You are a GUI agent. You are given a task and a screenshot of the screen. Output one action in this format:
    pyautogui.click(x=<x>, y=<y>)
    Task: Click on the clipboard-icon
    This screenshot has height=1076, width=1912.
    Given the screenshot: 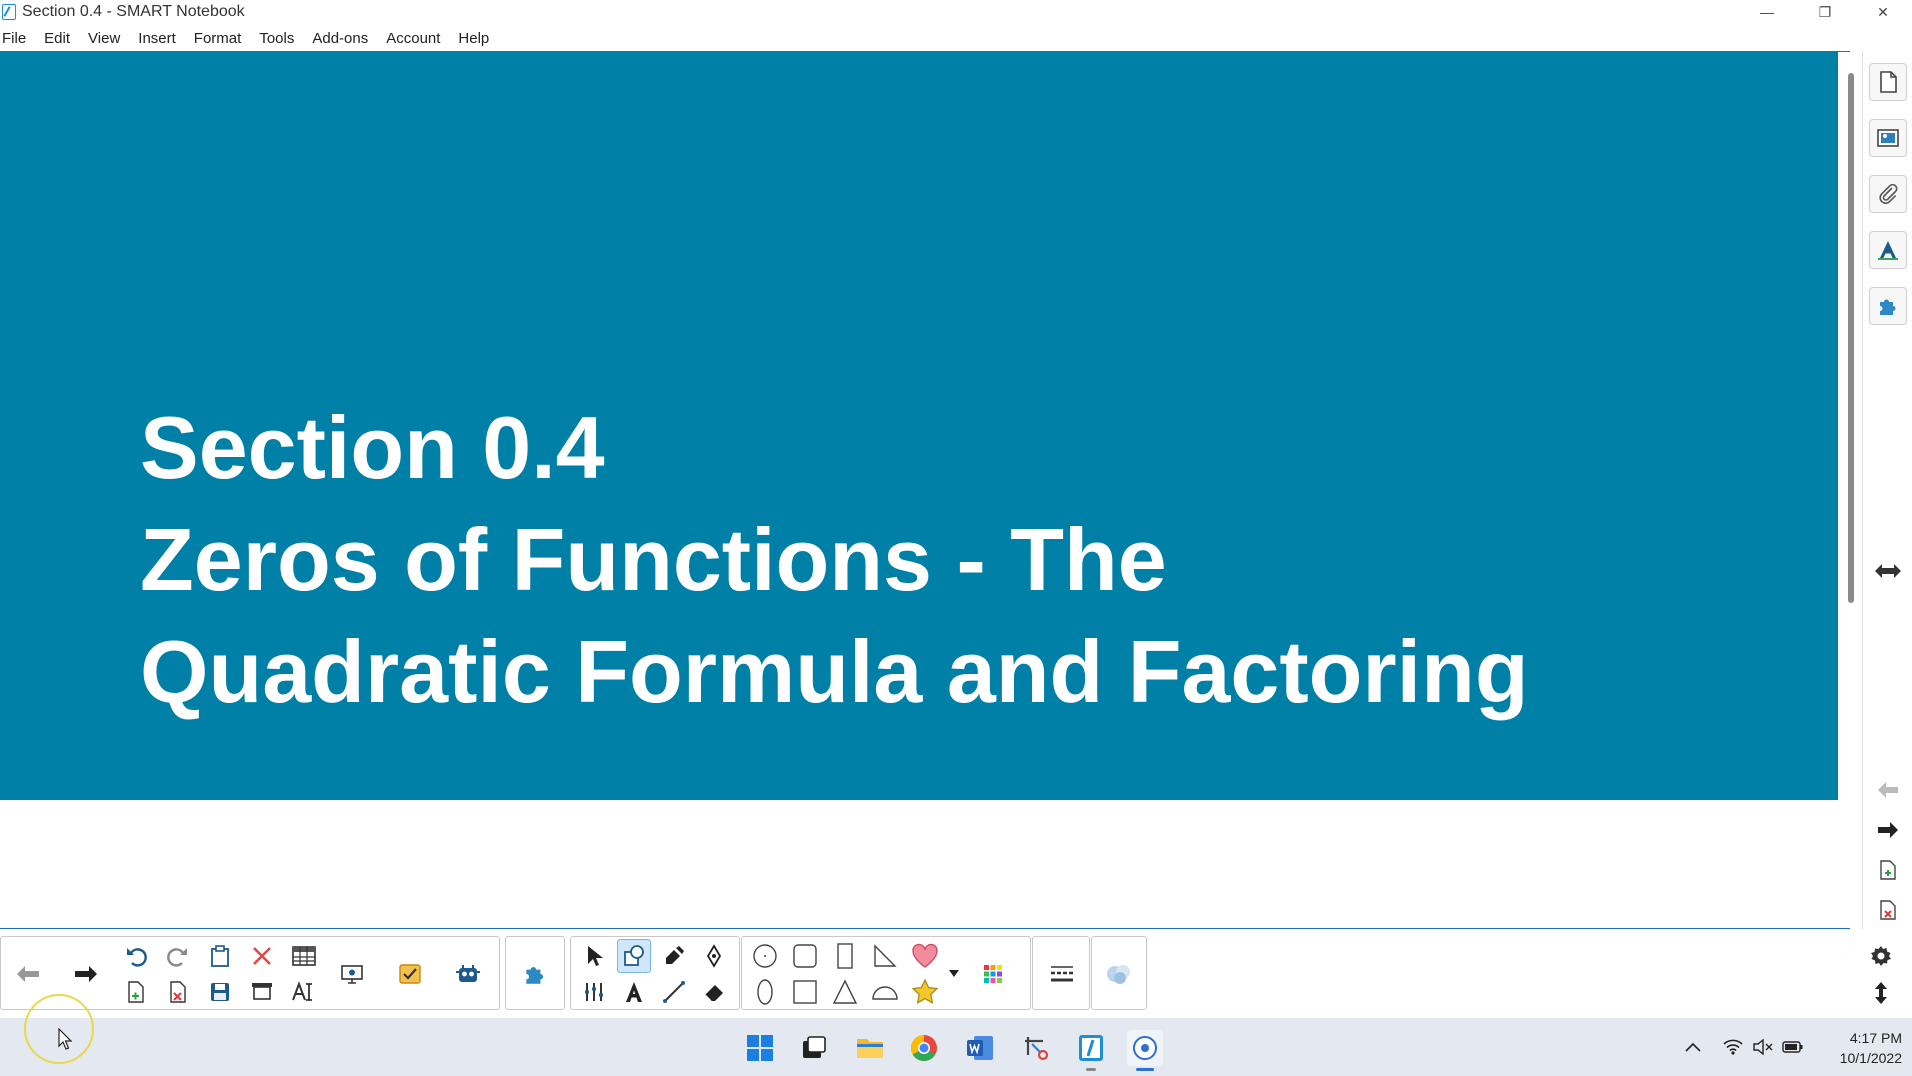 What is the action you would take?
    pyautogui.click(x=220, y=956)
    